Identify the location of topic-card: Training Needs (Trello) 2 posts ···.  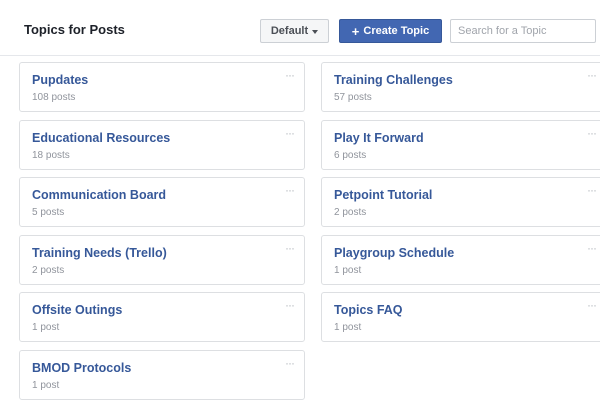
(162, 259).